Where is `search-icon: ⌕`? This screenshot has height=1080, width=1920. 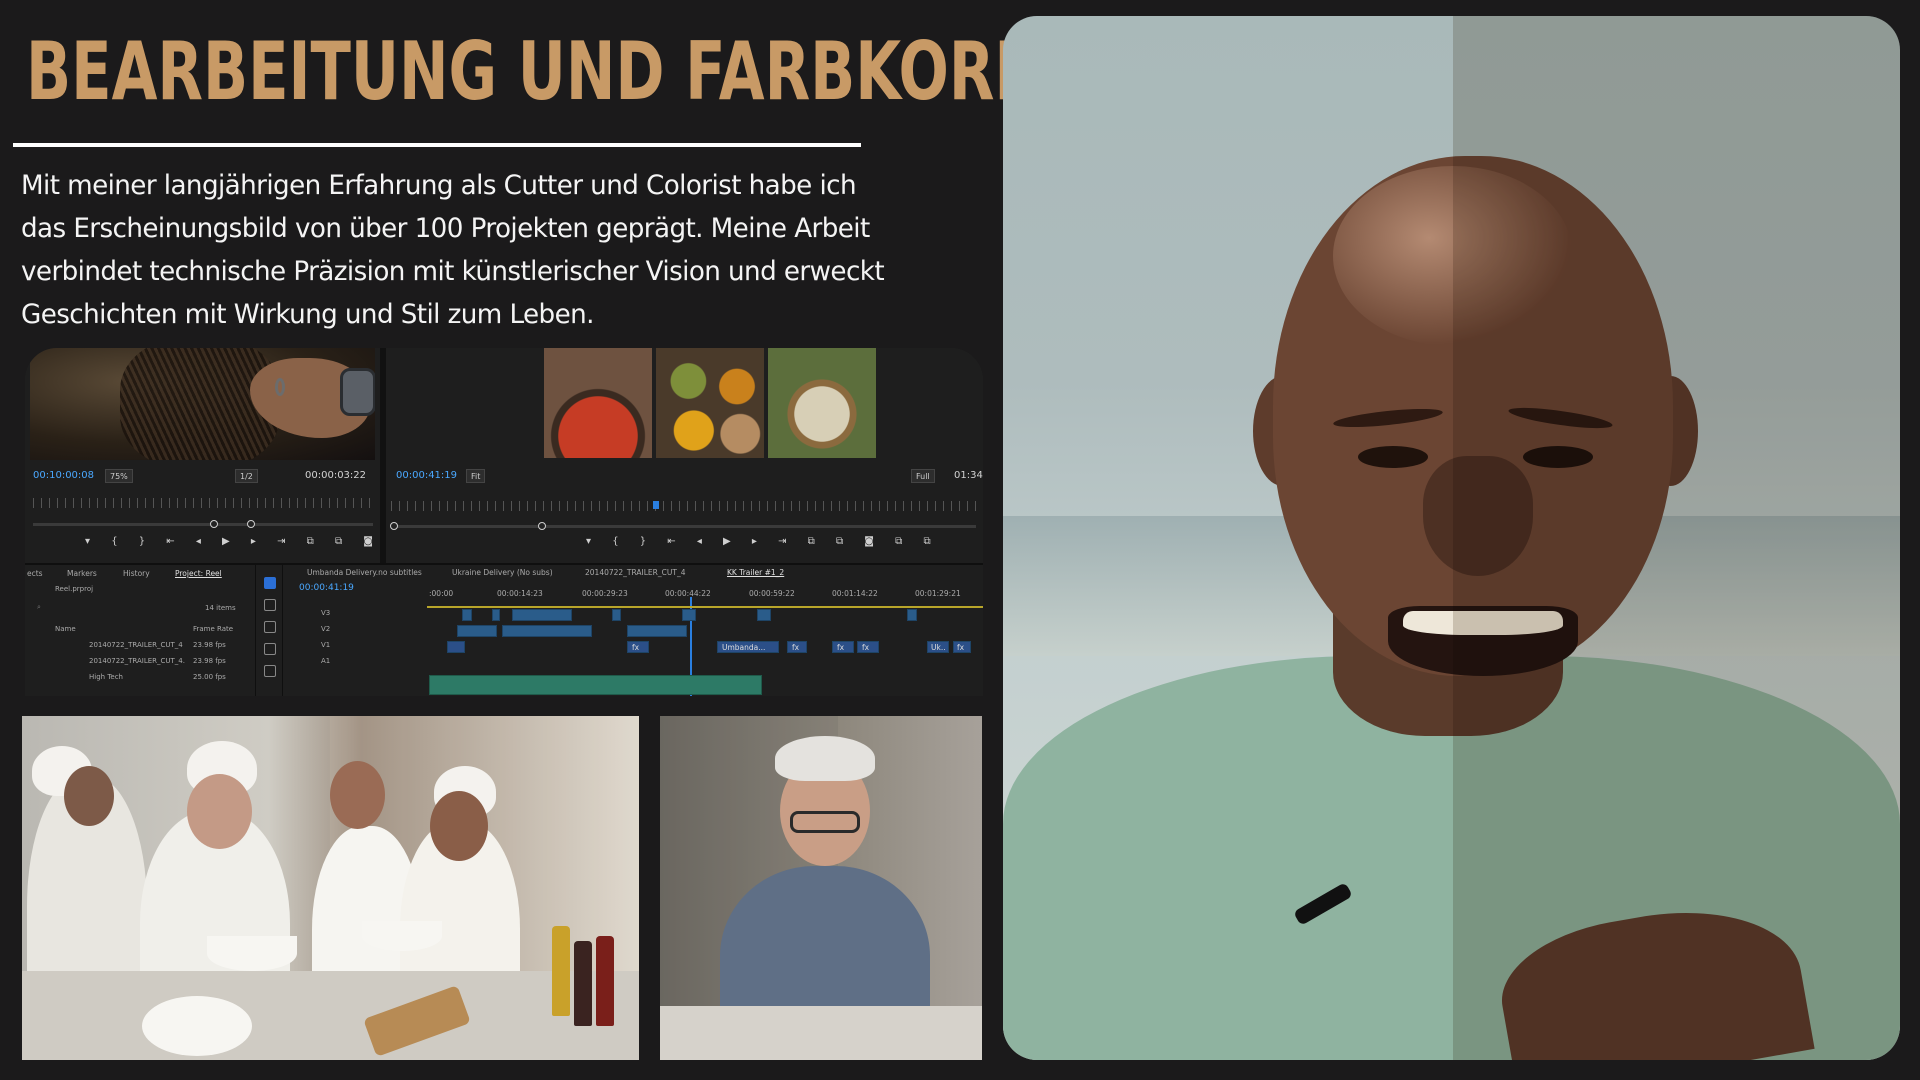
search-icon: ⌕ is located at coordinates (39, 607).